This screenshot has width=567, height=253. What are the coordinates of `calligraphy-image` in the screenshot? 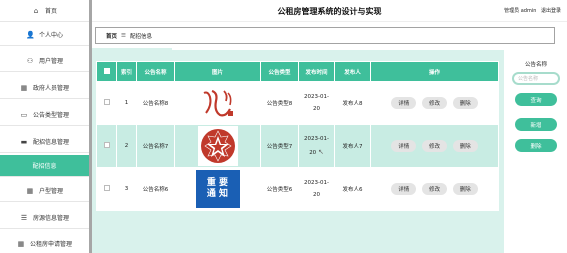 It's located at (218, 103).